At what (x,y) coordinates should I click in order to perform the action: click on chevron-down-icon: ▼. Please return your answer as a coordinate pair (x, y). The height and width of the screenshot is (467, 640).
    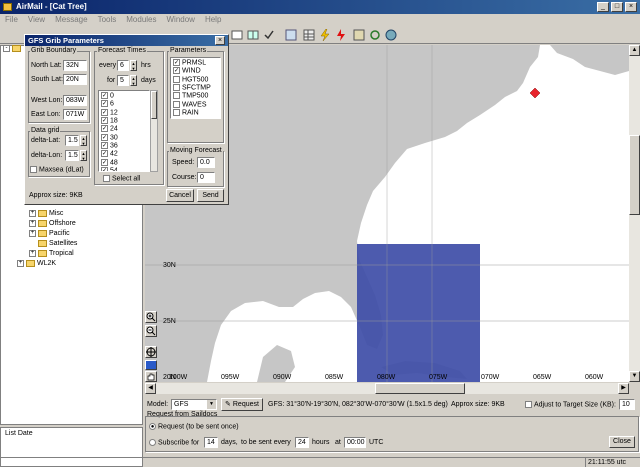
    Looking at the image, I should click on (211, 404).